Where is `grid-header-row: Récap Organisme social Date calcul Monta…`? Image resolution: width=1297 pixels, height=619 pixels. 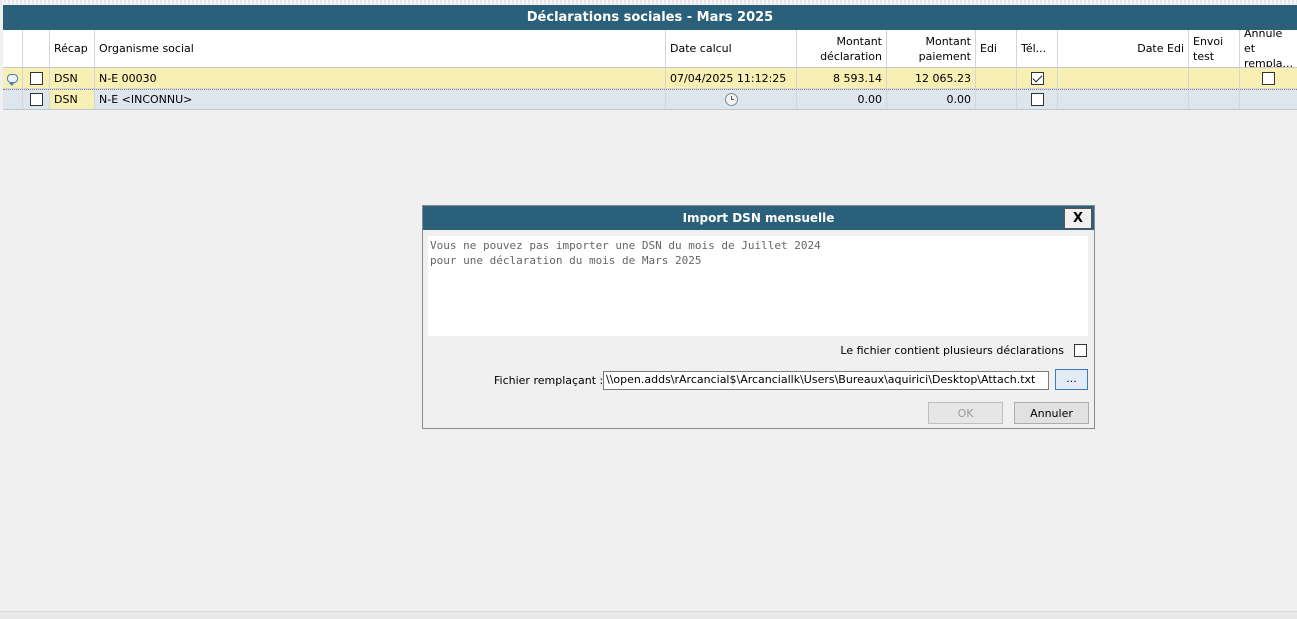 grid-header-row: Récap Organisme social Date calcul Monta… is located at coordinates (650, 49).